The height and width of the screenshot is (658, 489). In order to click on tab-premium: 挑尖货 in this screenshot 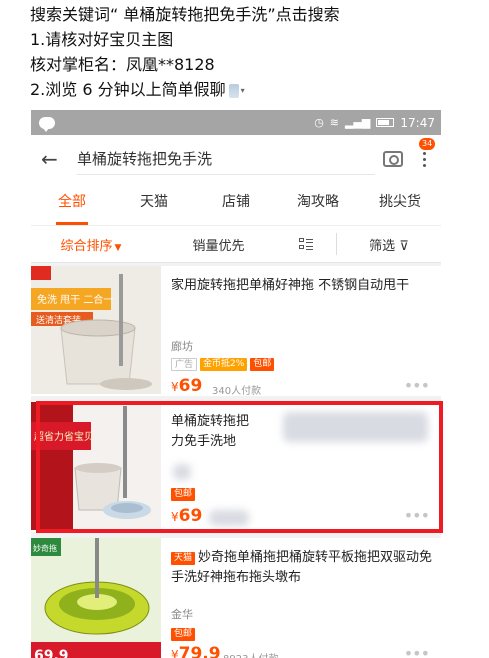, I will do `click(400, 204)`.